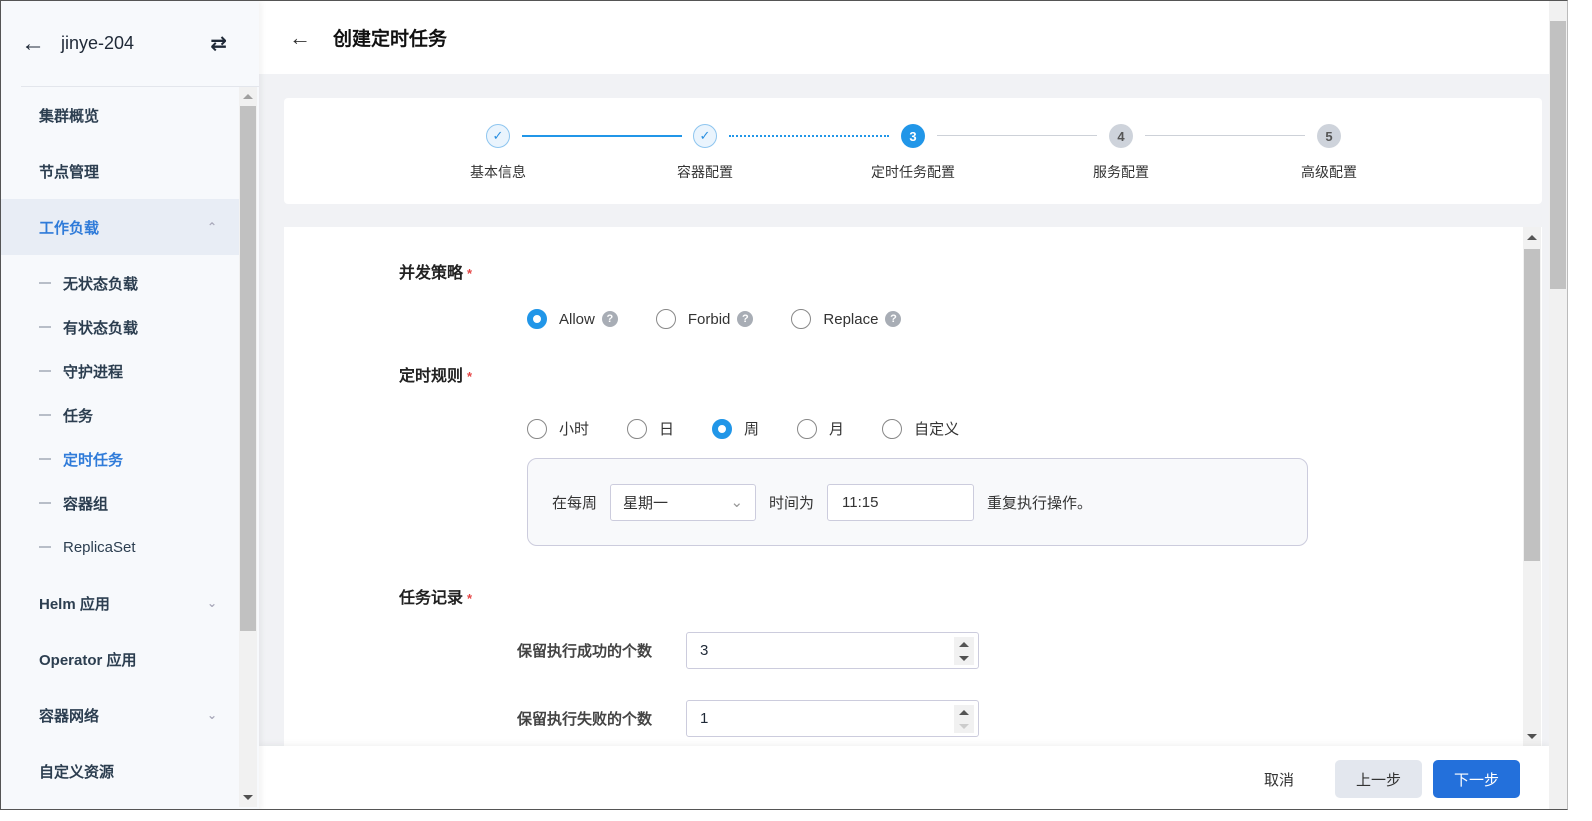  I want to click on label: 节点管理, so click(69, 172).